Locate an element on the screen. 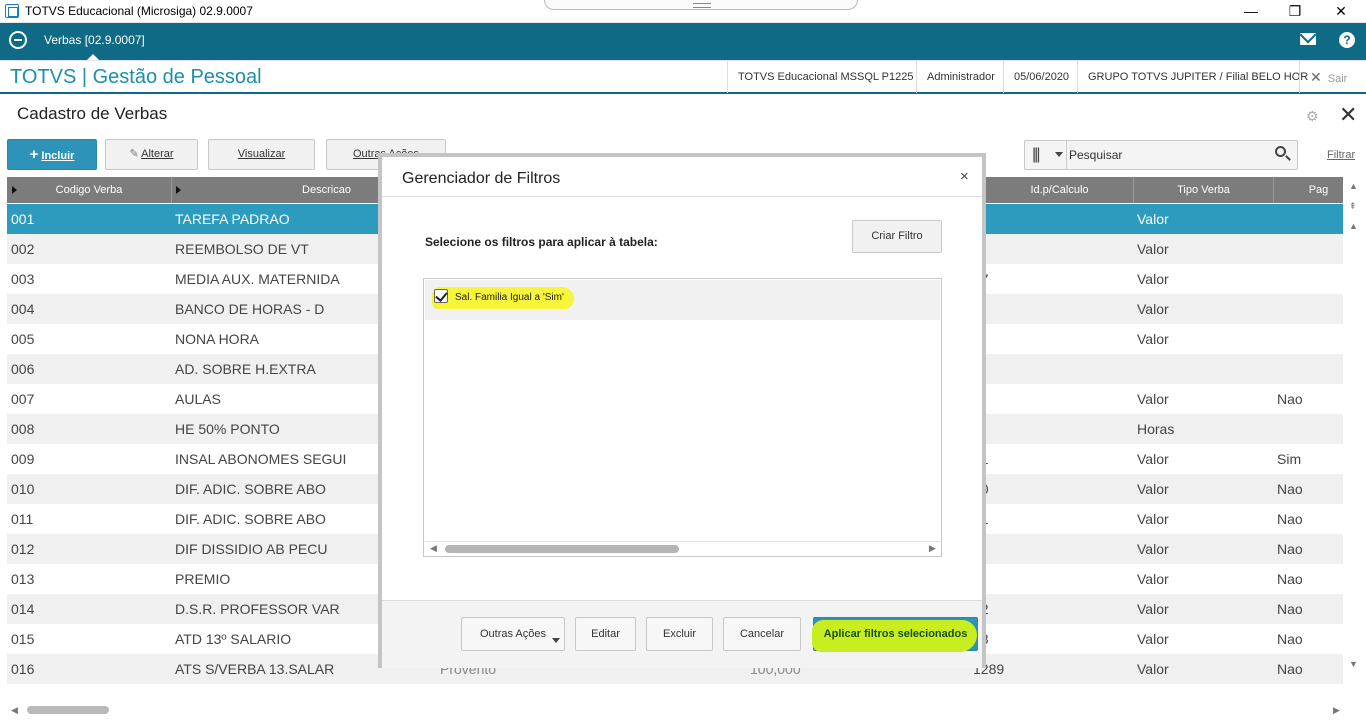 The width and height of the screenshot is (1366, 726). col-header-tipo: Tipo Verba is located at coordinates (1204, 190).